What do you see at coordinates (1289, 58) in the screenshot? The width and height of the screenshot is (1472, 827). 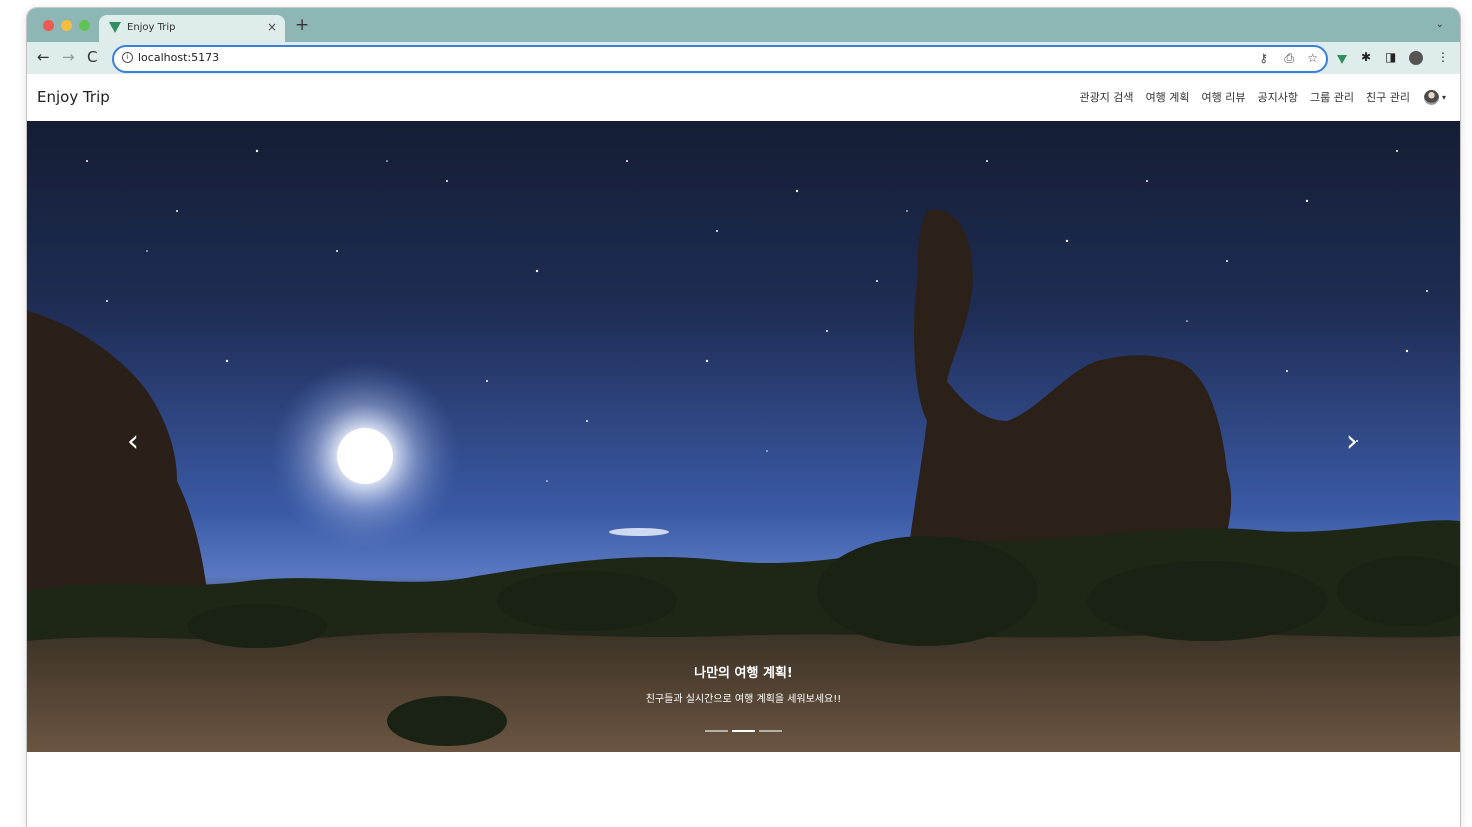 I see `share-icon: ⎙` at bounding box center [1289, 58].